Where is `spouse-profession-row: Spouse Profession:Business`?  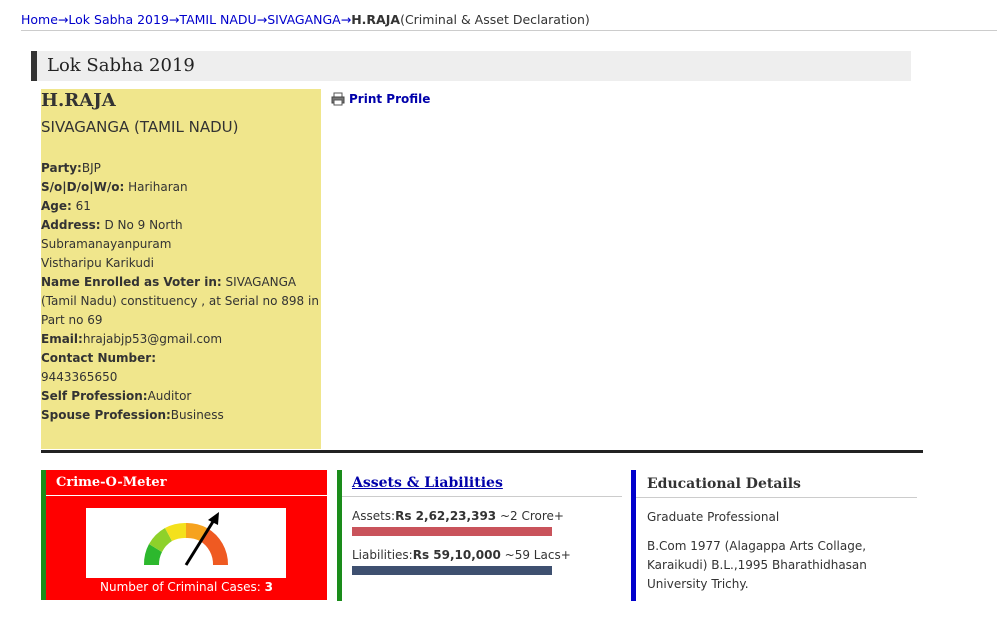 spouse-profession-row: Spouse Profession:Business is located at coordinates (181, 415).